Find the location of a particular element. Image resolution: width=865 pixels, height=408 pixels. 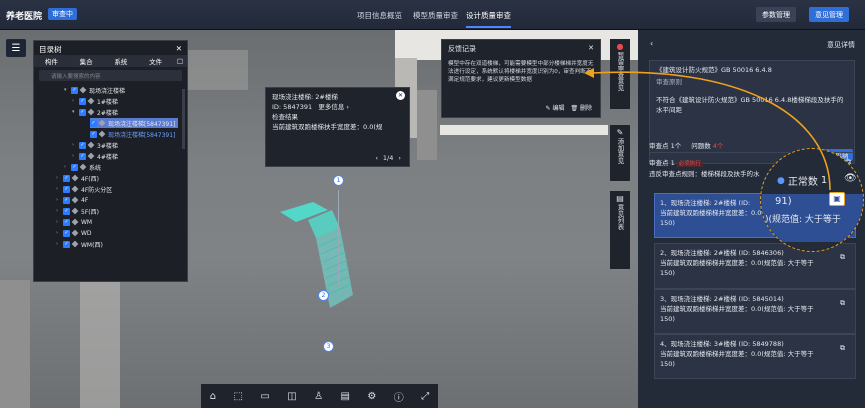

panel-header: 意见详情 is located at coordinates (841, 45).